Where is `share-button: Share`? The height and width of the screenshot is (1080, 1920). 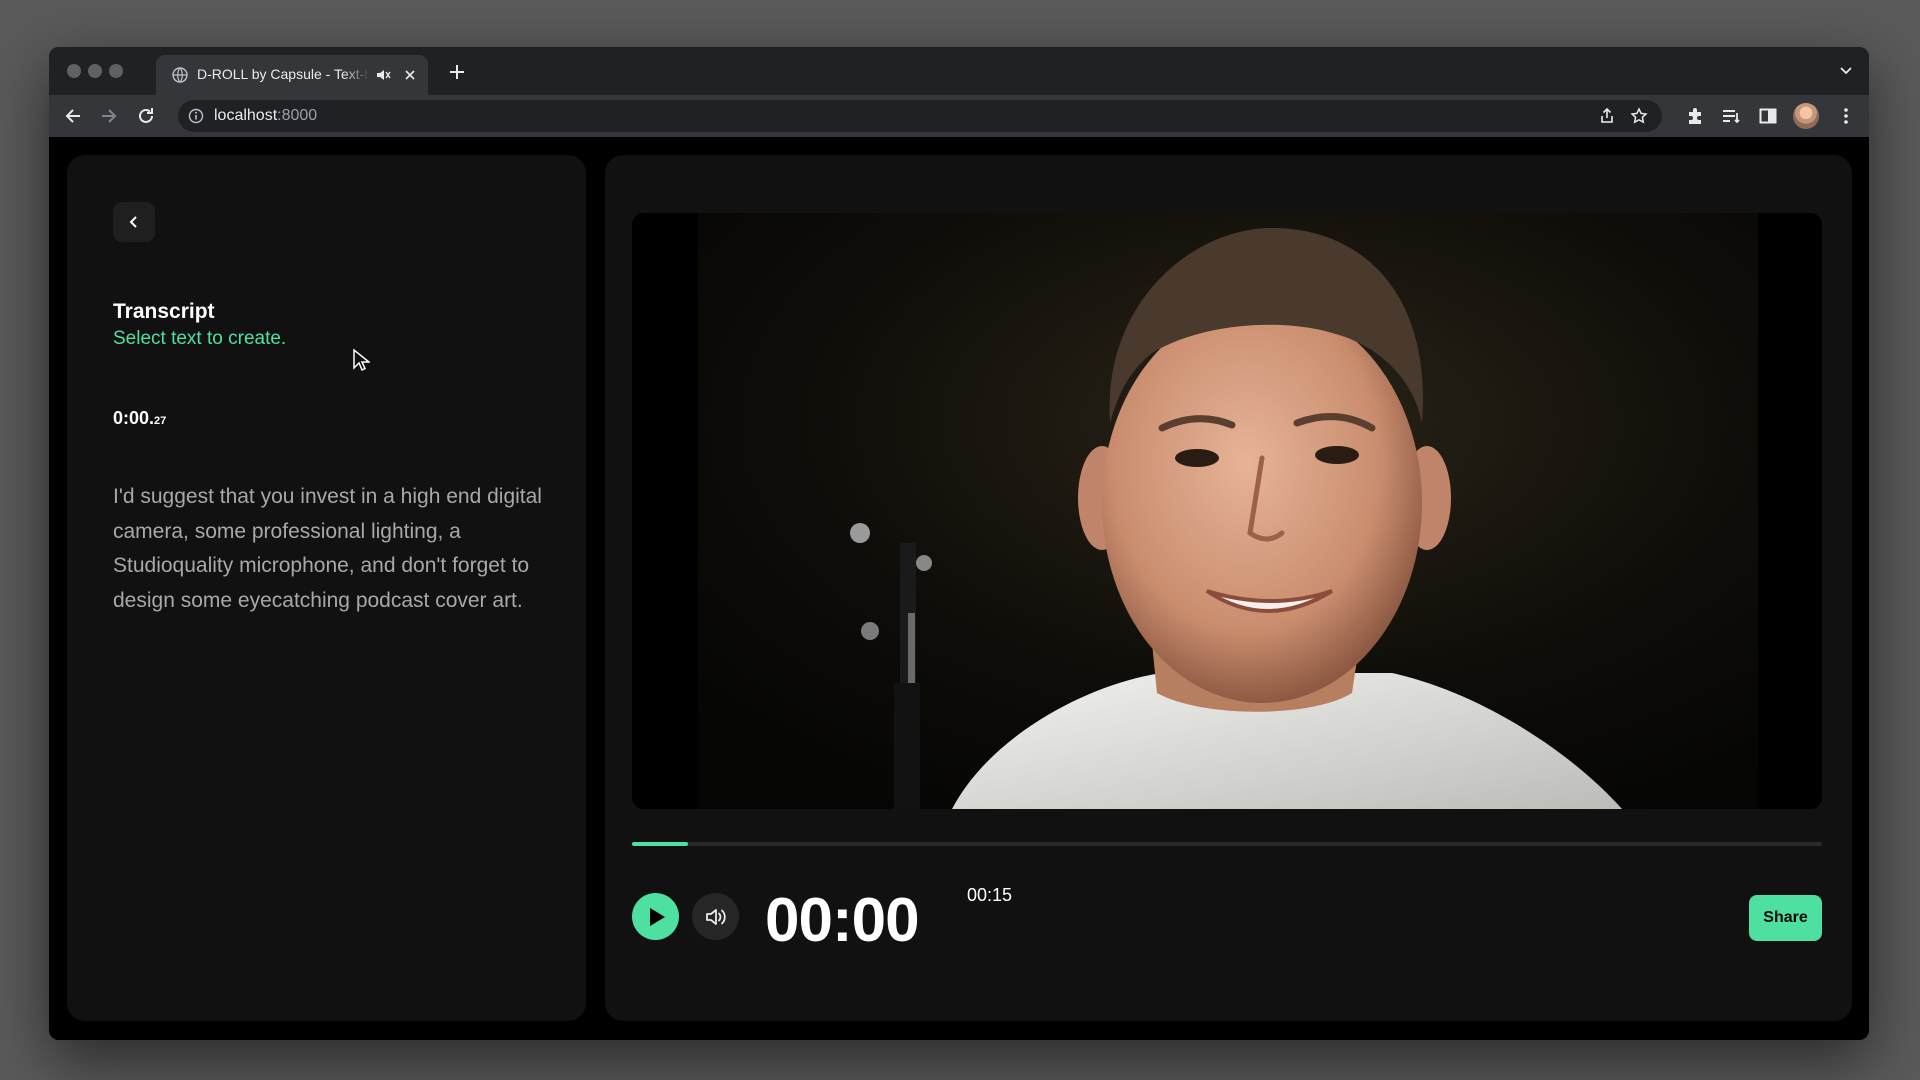 share-button: Share is located at coordinates (1785, 918).